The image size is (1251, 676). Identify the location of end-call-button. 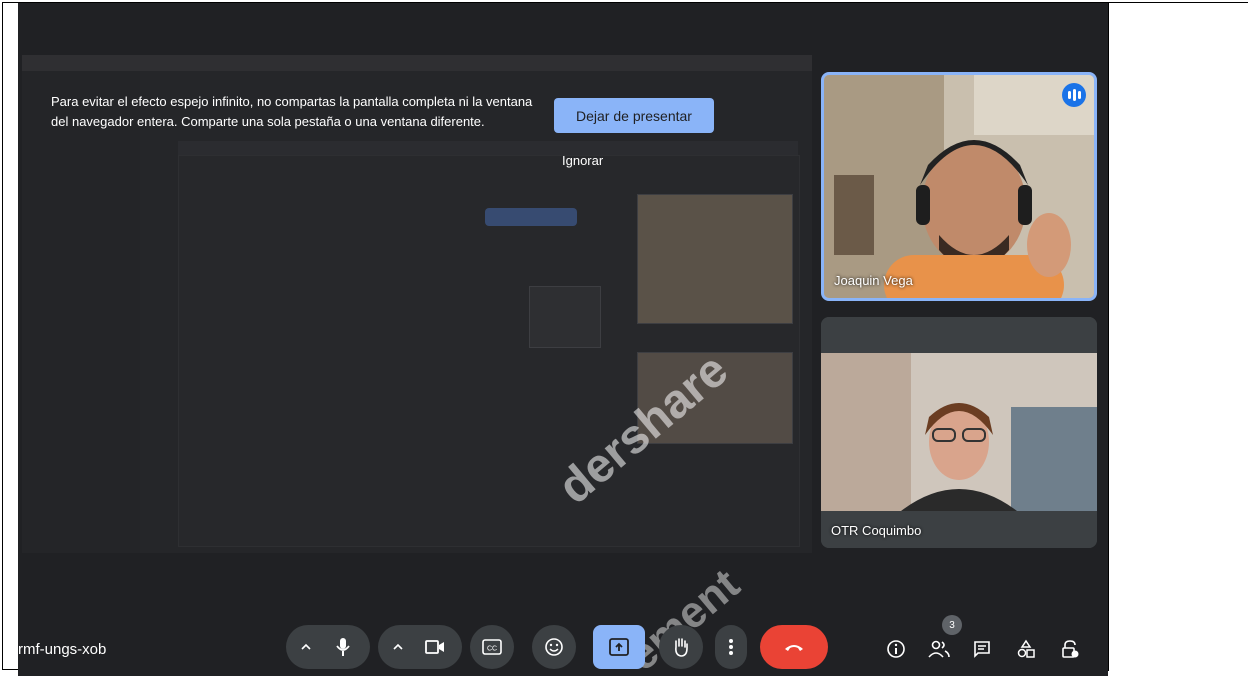
(794, 647).